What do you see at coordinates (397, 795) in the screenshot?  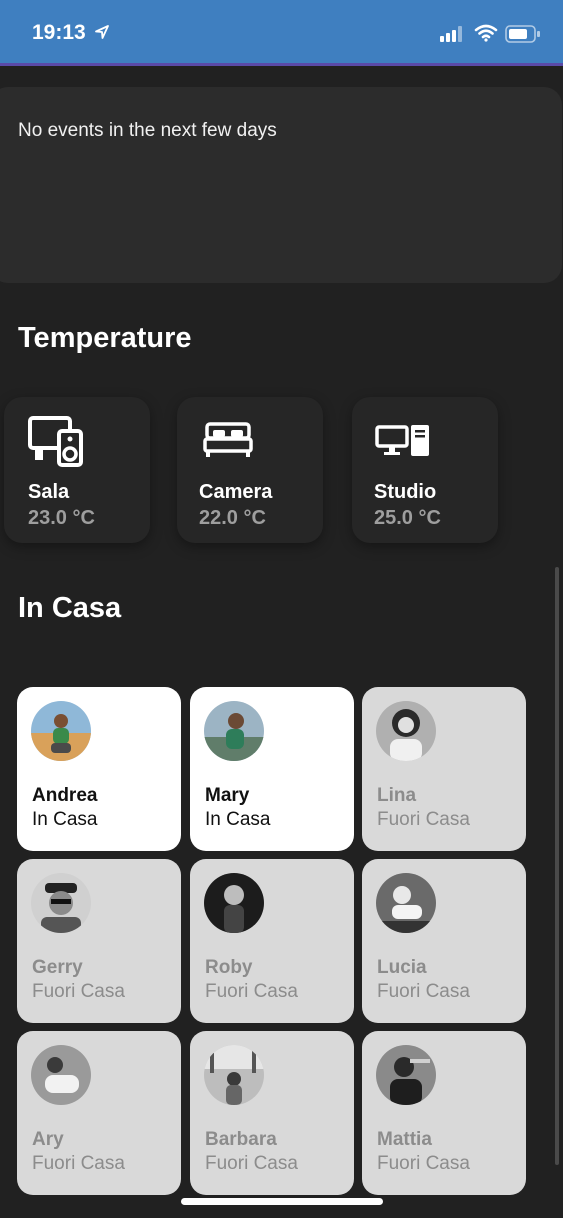 I see `person-name: Lina` at bounding box center [397, 795].